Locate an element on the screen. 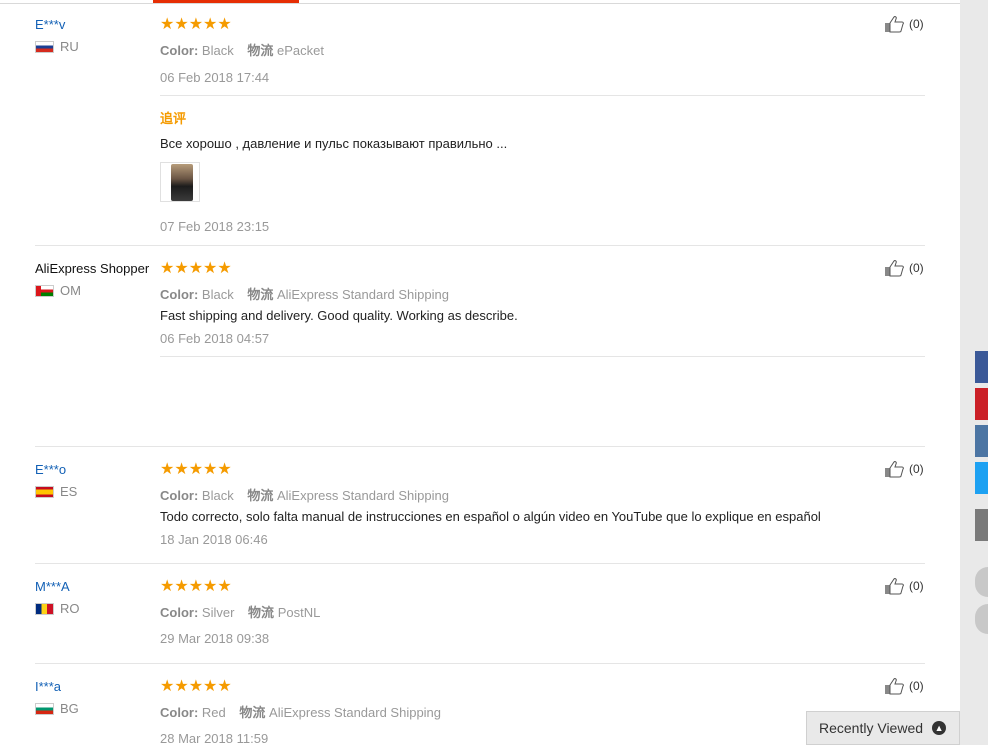 This screenshot has width=988, height=746. country-code: BG is located at coordinates (69, 708).